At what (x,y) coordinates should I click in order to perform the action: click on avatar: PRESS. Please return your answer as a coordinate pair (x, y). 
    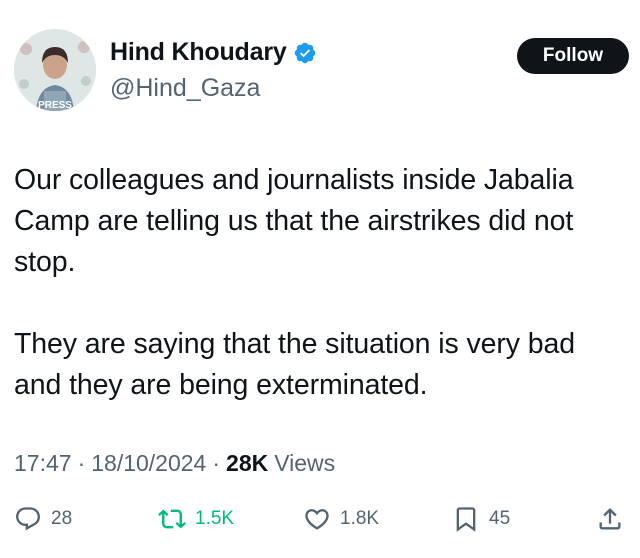
    Looking at the image, I should click on (55, 70).